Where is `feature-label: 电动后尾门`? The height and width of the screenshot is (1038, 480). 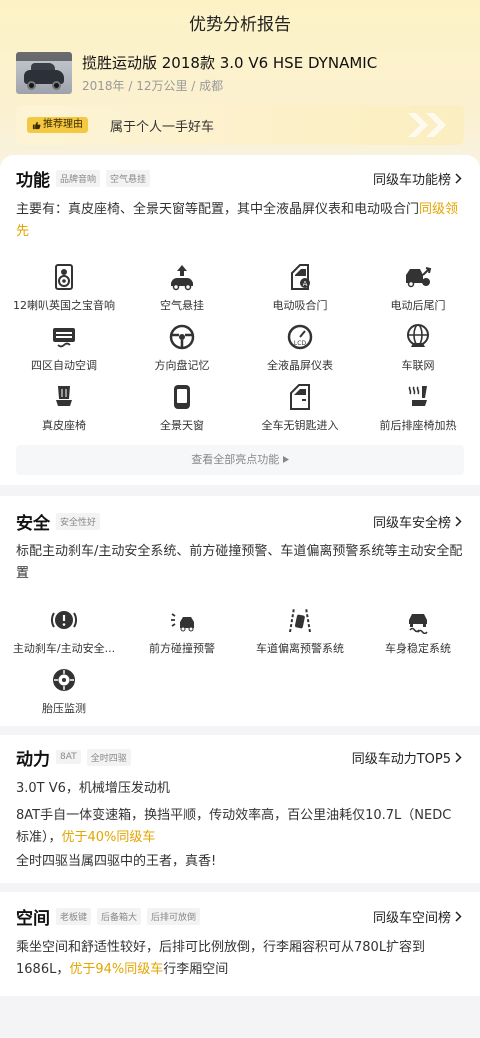
feature-label: 电动后尾门 is located at coordinates (418, 305).